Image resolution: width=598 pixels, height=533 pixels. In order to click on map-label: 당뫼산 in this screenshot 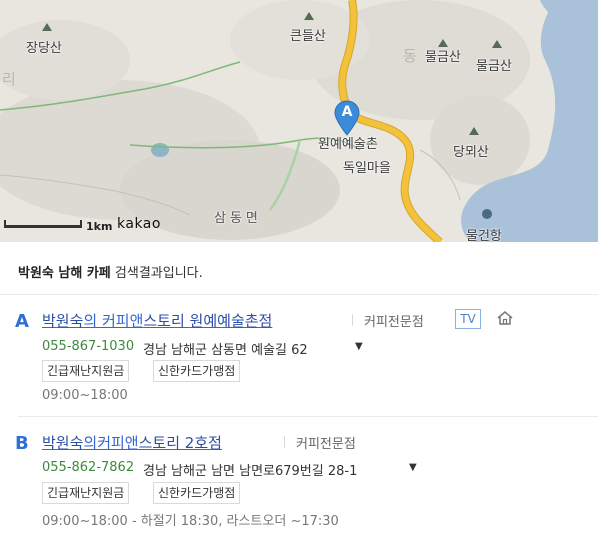, I will do `click(471, 152)`.